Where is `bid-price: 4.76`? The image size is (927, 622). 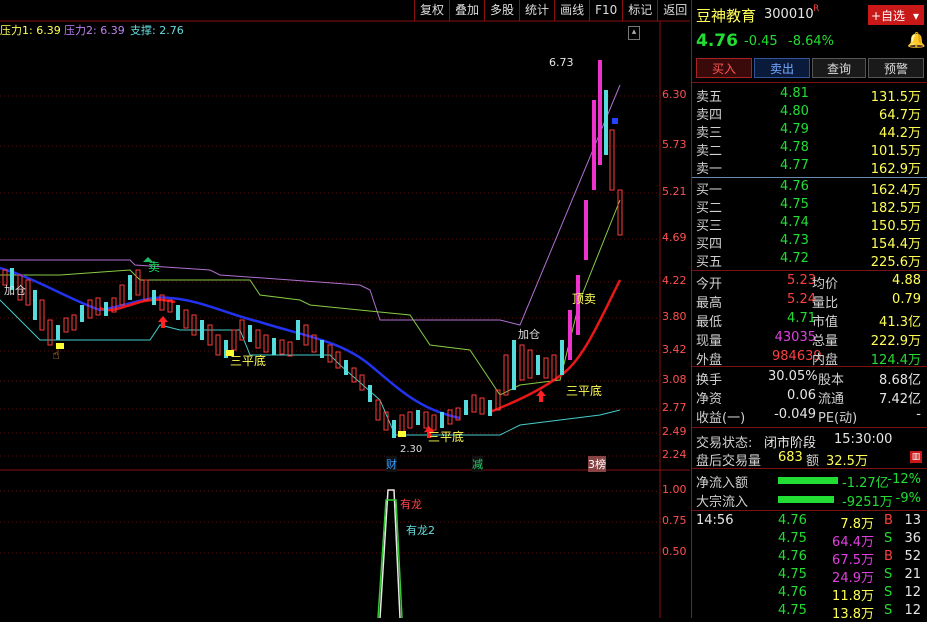
bid-price: 4.76 is located at coordinates (794, 186).